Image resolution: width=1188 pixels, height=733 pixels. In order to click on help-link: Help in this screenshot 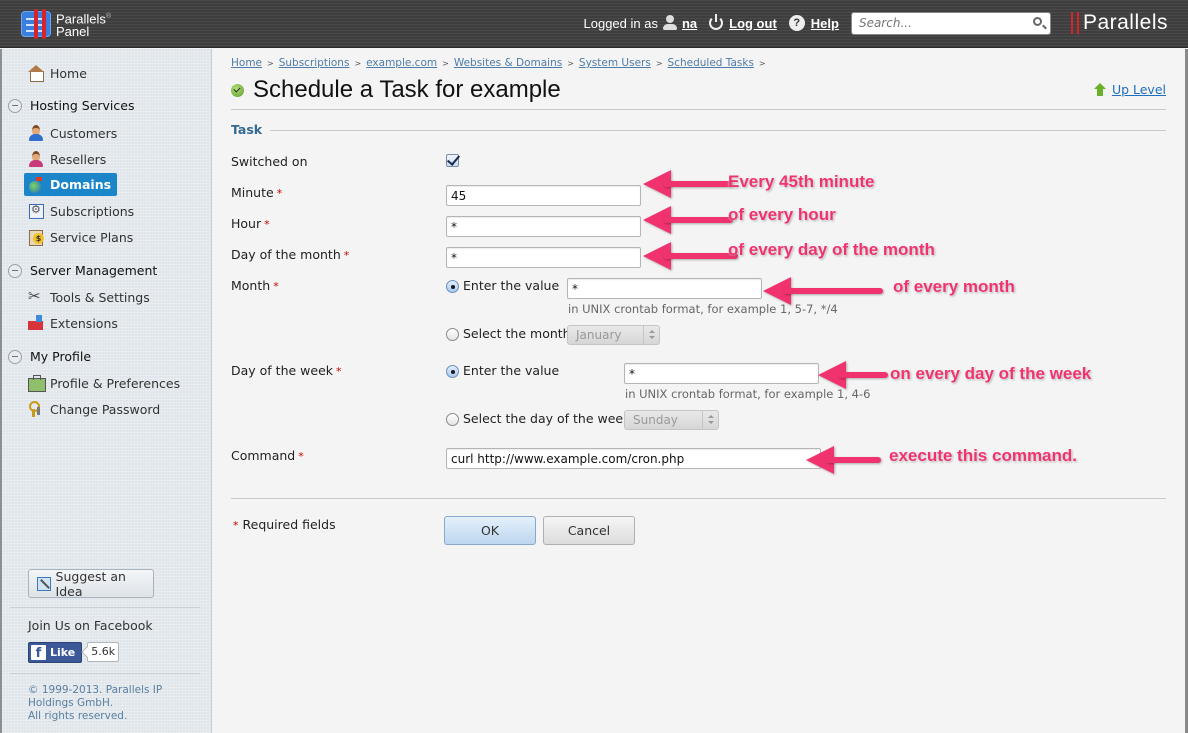, I will do `click(825, 23)`.